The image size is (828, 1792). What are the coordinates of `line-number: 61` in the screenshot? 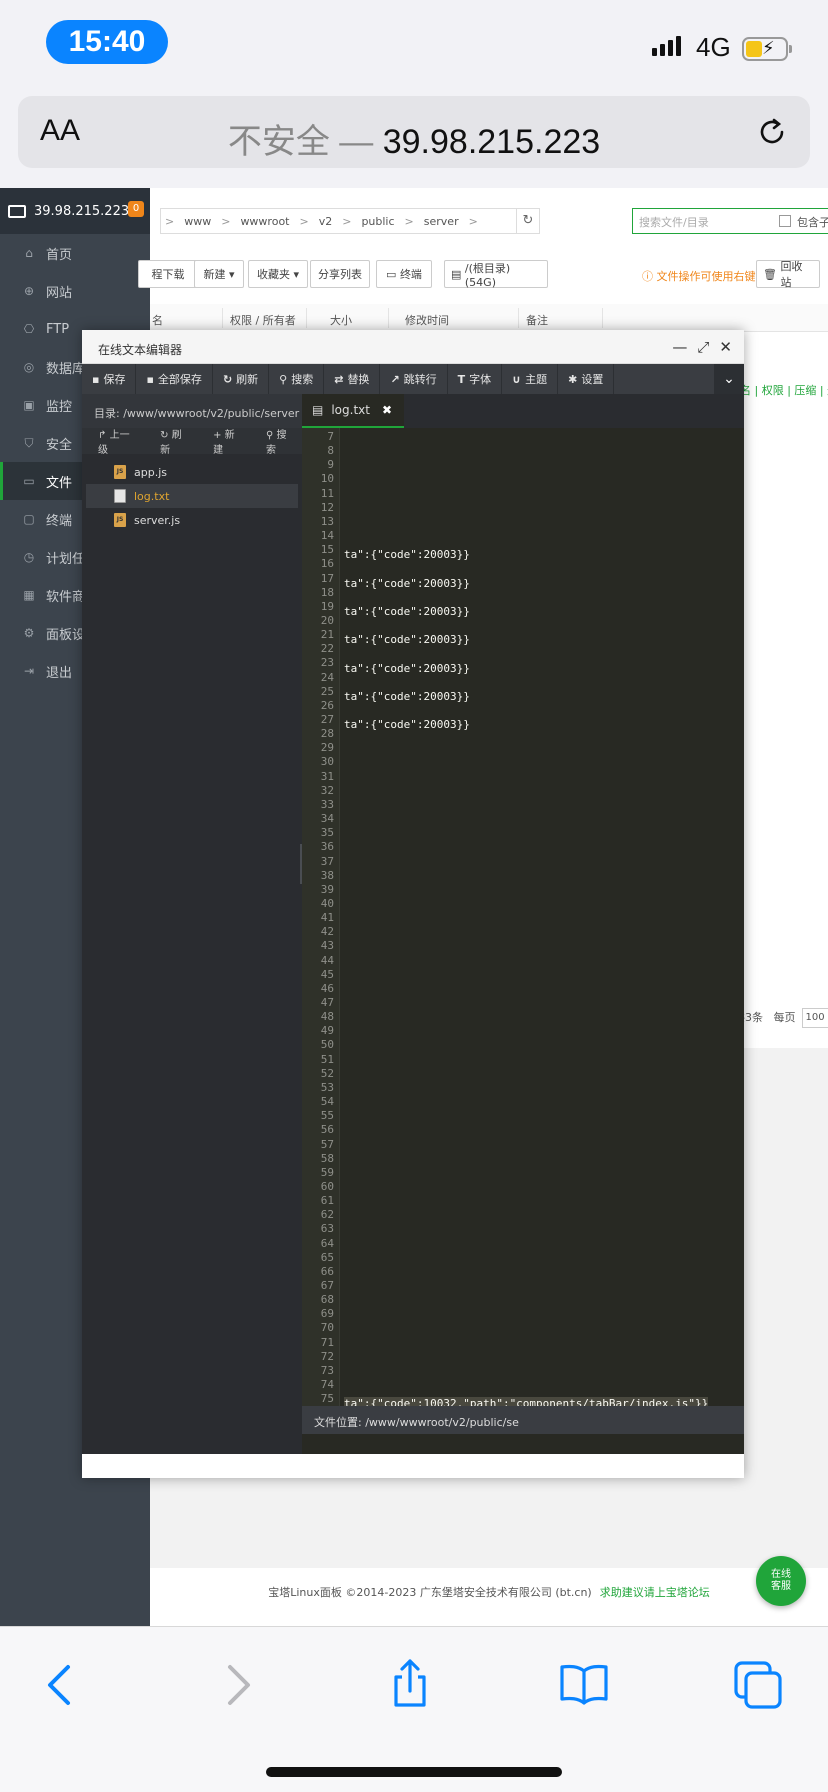 It's located at (327, 1201).